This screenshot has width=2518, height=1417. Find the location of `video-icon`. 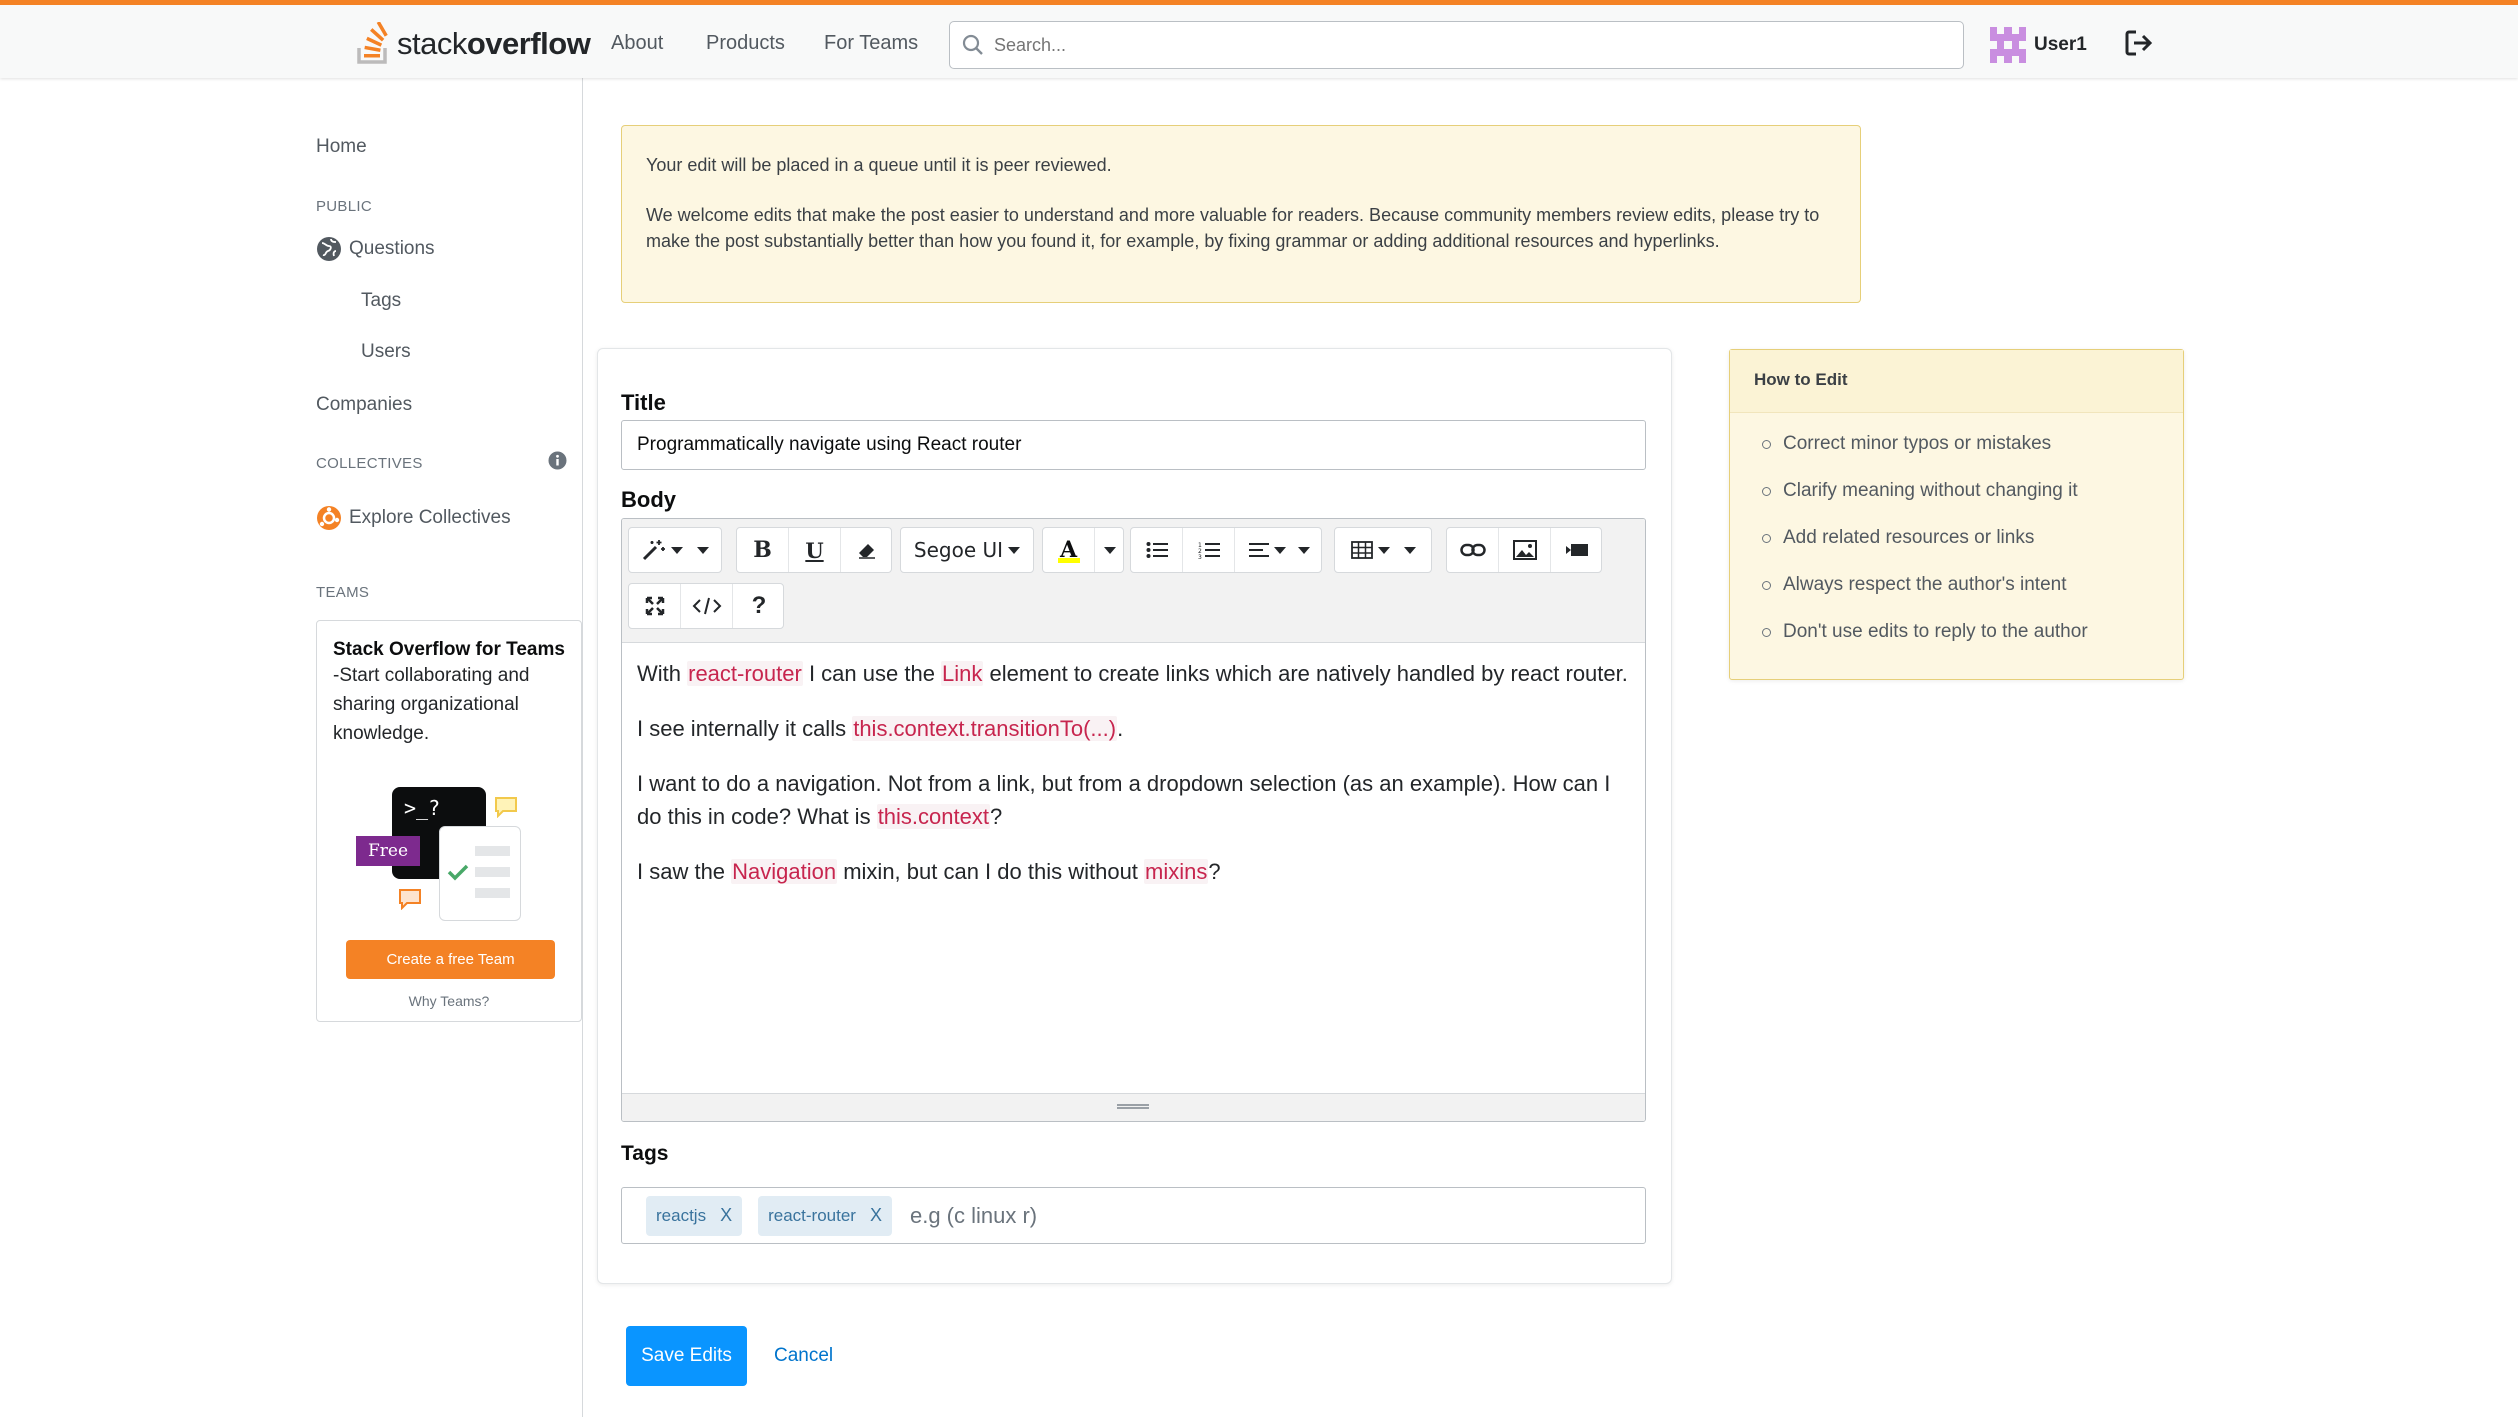

video-icon is located at coordinates (1577, 550).